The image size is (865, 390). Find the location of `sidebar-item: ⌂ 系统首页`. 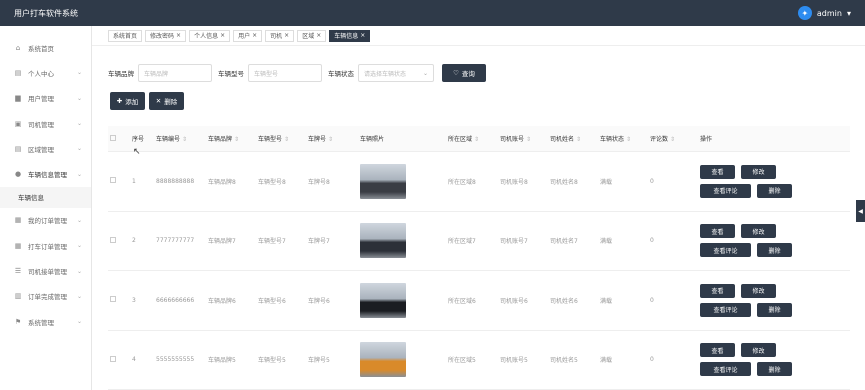

sidebar-item: ⌂ 系统首页 is located at coordinates (45, 47).